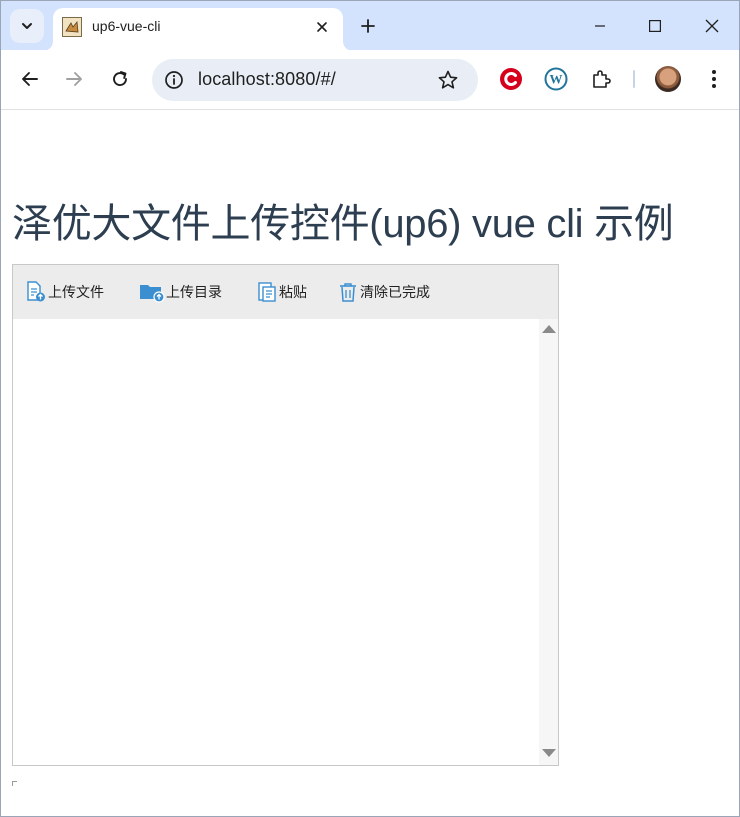 The image size is (740, 817). What do you see at coordinates (267, 79) in the screenshot?
I see `url-text: localhost:8080/#/` at bounding box center [267, 79].